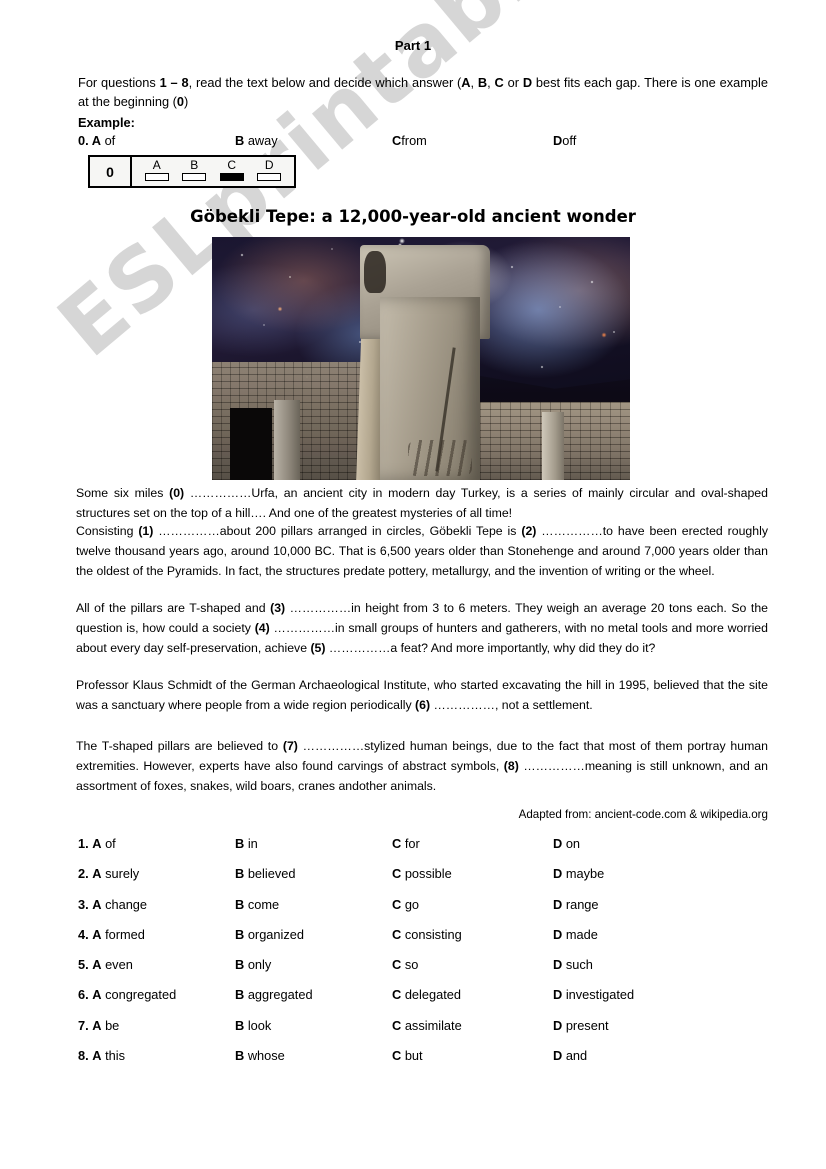 The image size is (826, 1169). I want to click on question-1-option-d: D on, so click(566, 843).